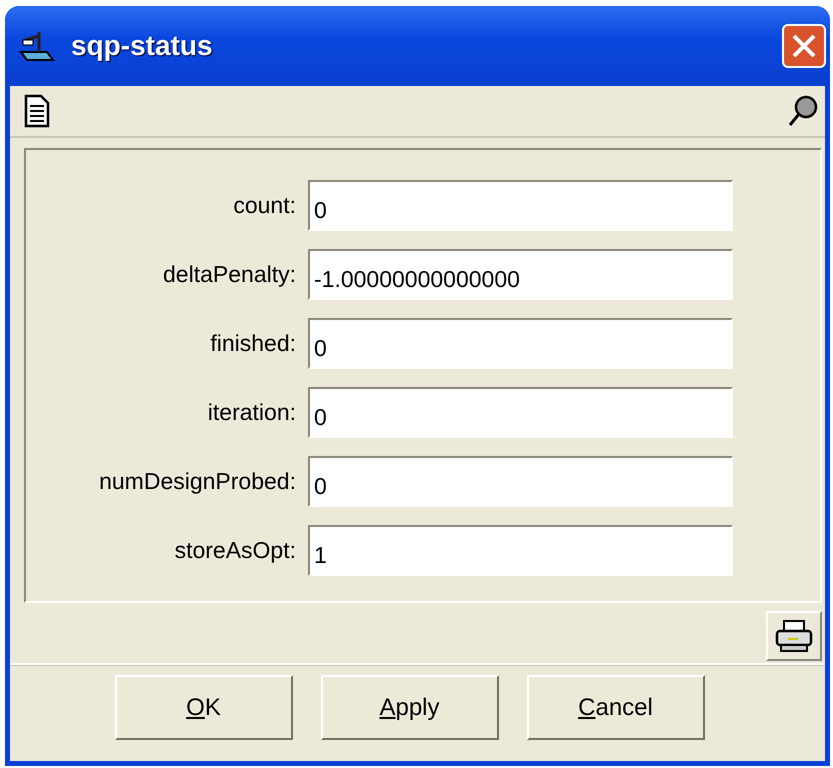 This screenshot has width=833, height=768. What do you see at coordinates (251, 412) in the screenshot?
I see `field-label: iteration:` at bounding box center [251, 412].